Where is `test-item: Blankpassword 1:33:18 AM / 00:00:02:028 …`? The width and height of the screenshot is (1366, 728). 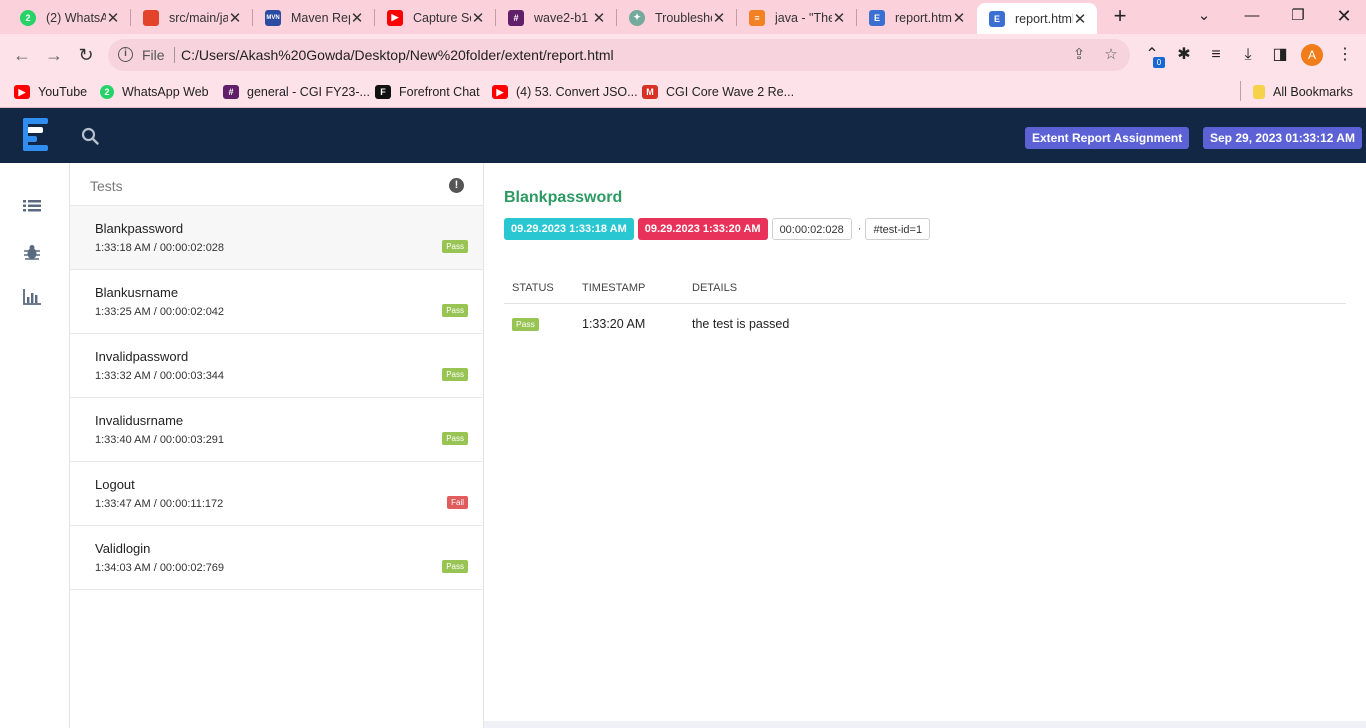 test-item: Blankpassword 1:33:18 AM / 00:00:02:028 … is located at coordinates (276, 238).